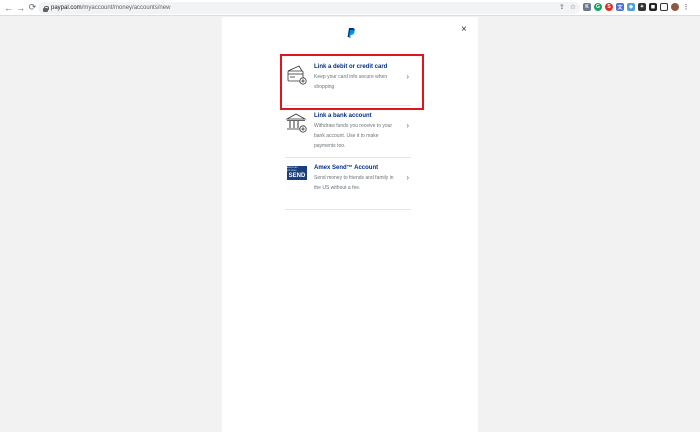 The height and width of the screenshot is (432, 700). Describe the element at coordinates (351, 67) in the screenshot. I see `option-title: Link a debit or credit card` at that location.